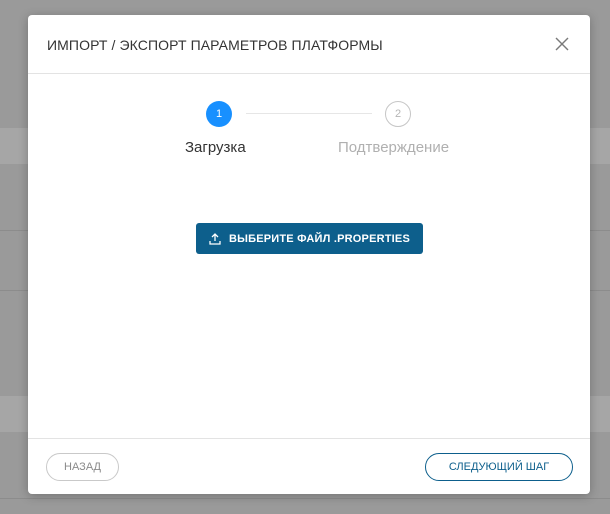 Image resolution: width=610 pixels, height=514 pixels. I want to click on step-2-indicator: 2, so click(398, 114).